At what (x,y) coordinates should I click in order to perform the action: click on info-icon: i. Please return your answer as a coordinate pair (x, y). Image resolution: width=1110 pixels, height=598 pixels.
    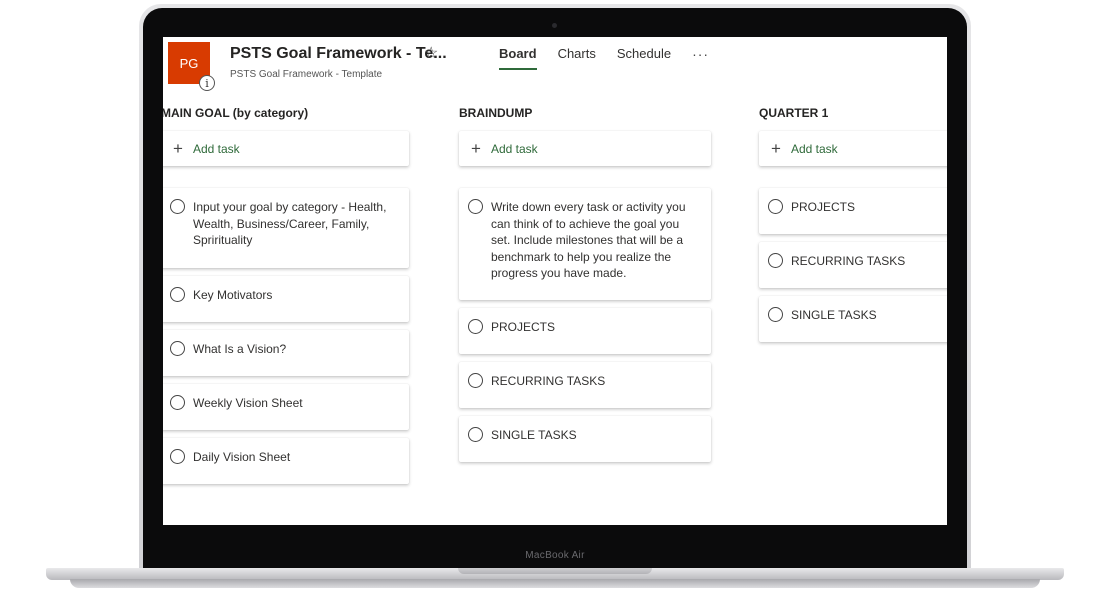
    Looking at the image, I should click on (207, 83).